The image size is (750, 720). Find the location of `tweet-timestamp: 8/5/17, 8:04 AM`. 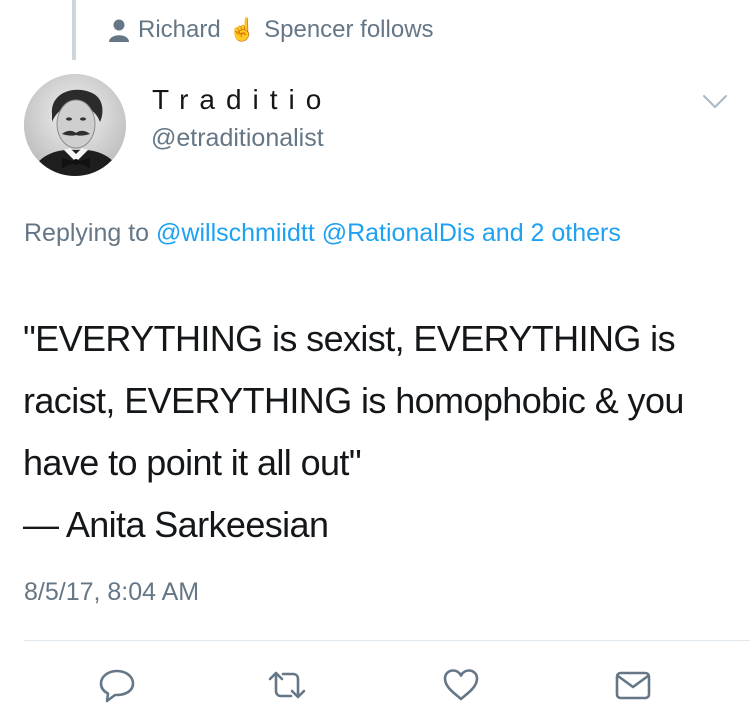

tweet-timestamp: 8/5/17, 8:04 AM is located at coordinates (111, 592).